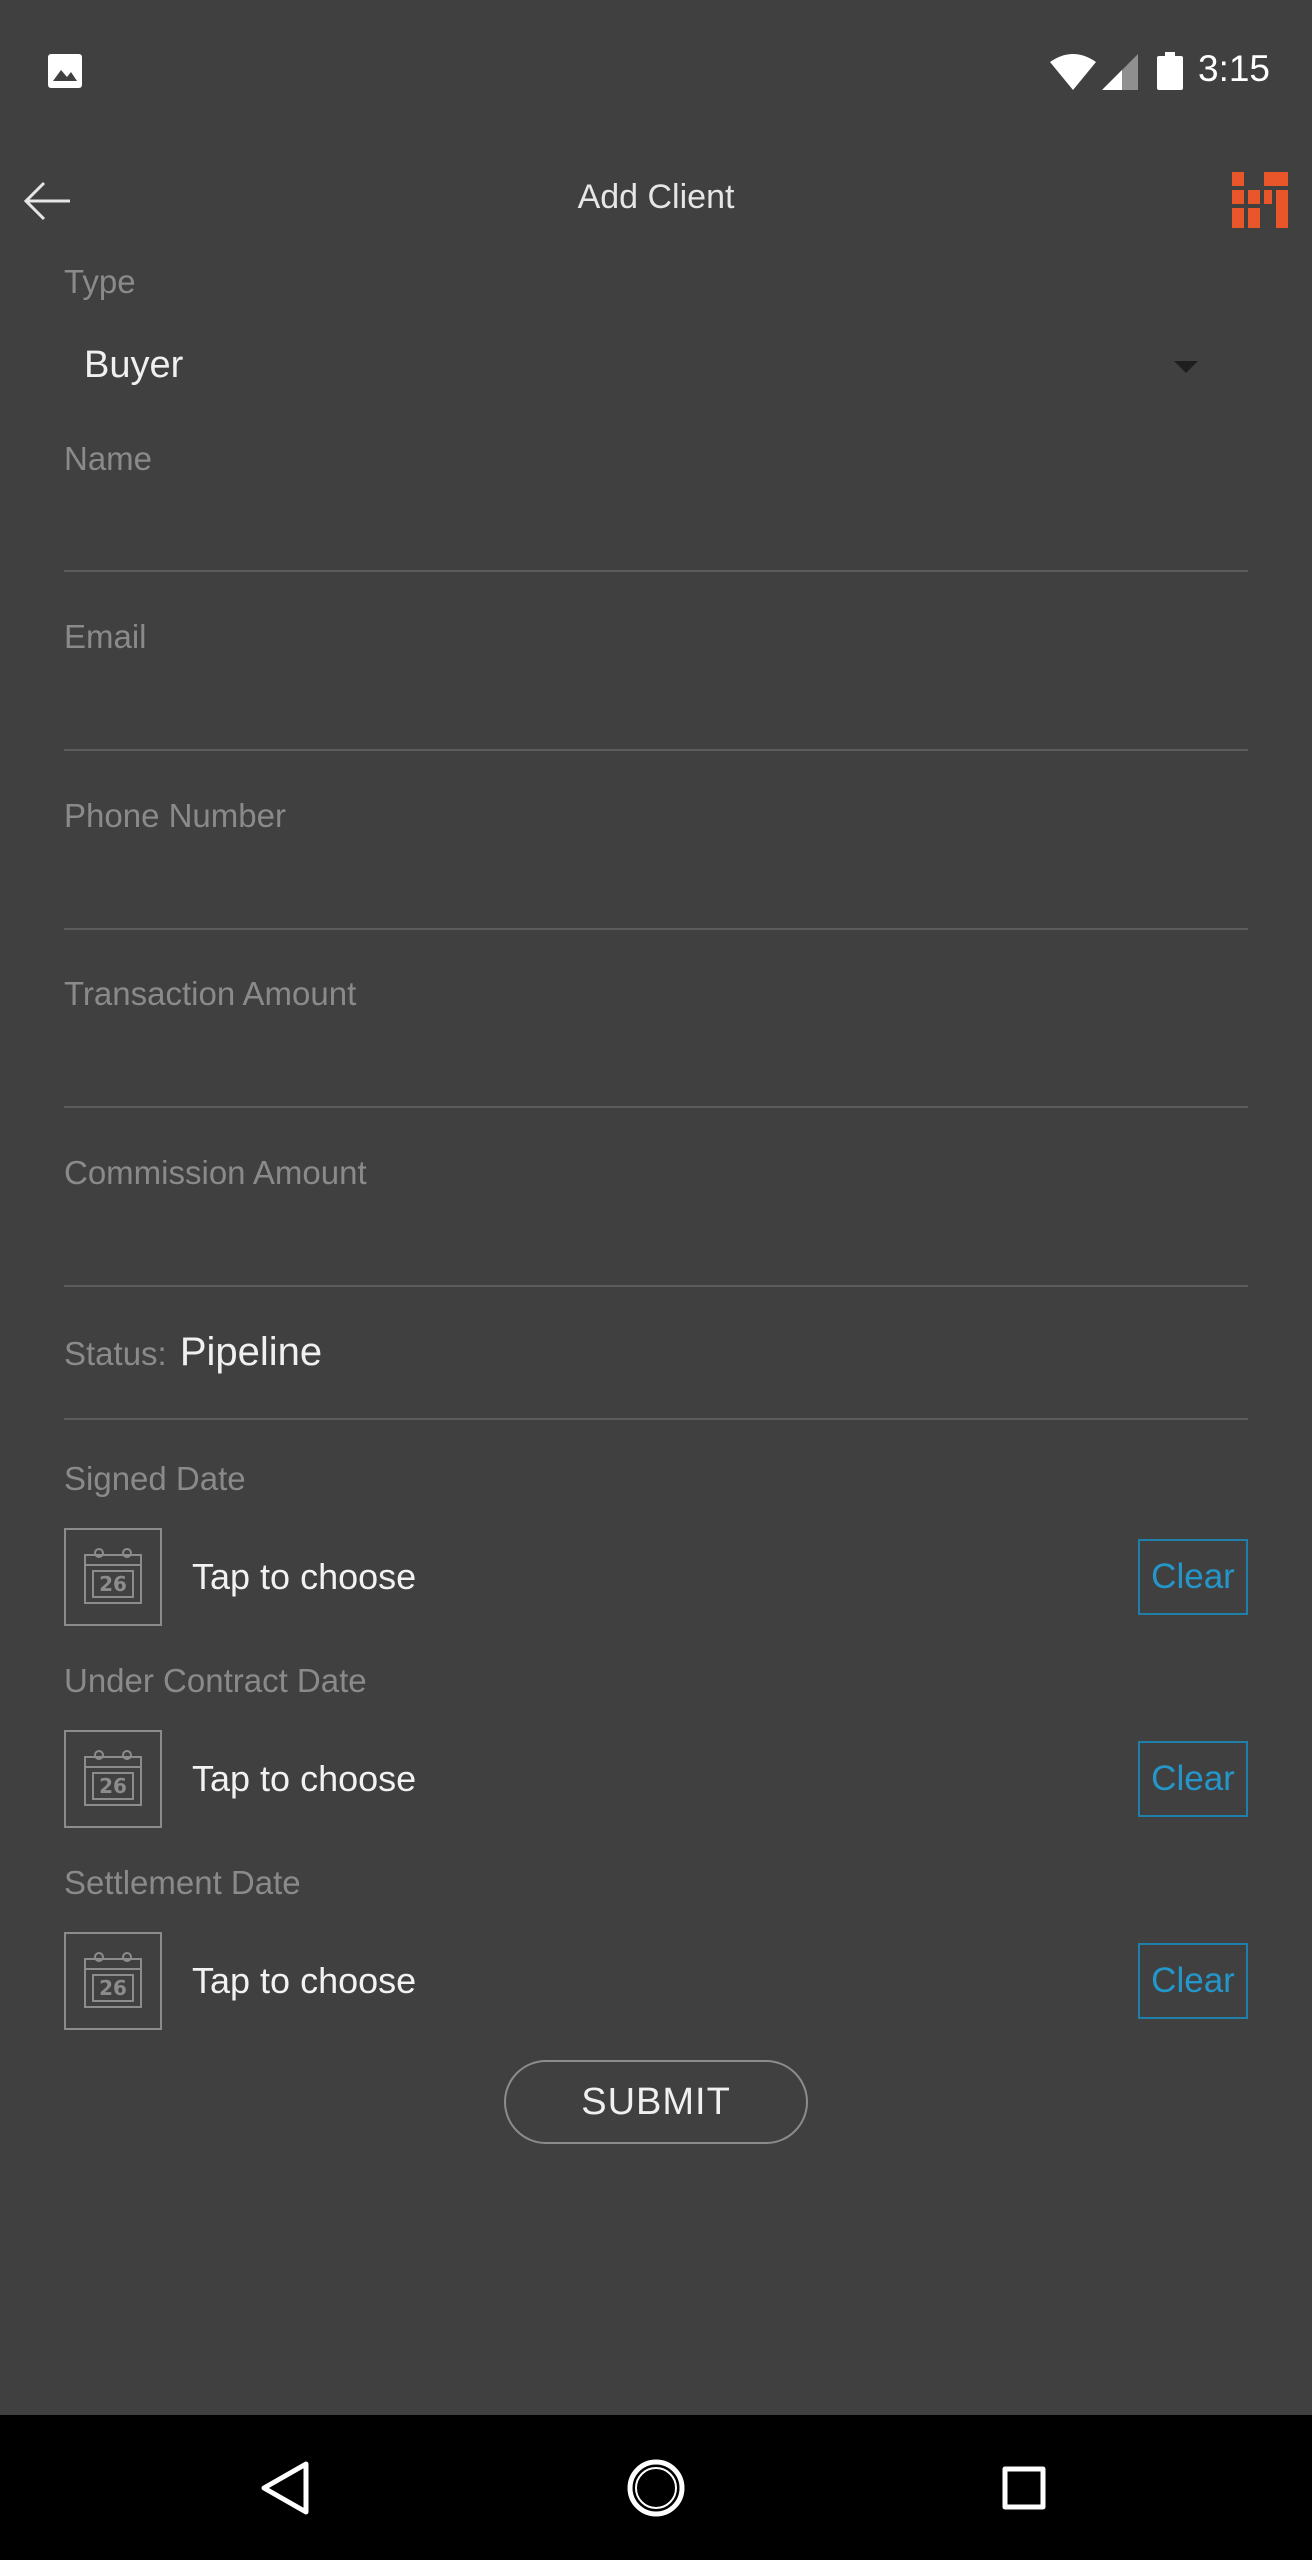 Image resolution: width=1312 pixels, height=2560 pixels. What do you see at coordinates (155, 1478) in the screenshot?
I see `signed-date-label: Signed Date` at bounding box center [155, 1478].